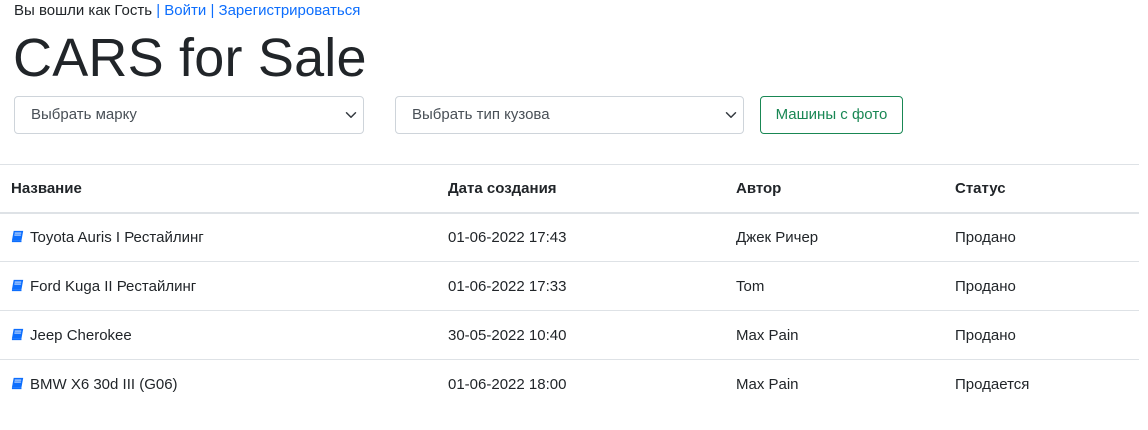 Image resolution: width=1148 pixels, height=430 pixels. Describe the element at coordinates (569, 115) in the screenshot. I see `body-type-select: Выбрать тип кузова` at that location.